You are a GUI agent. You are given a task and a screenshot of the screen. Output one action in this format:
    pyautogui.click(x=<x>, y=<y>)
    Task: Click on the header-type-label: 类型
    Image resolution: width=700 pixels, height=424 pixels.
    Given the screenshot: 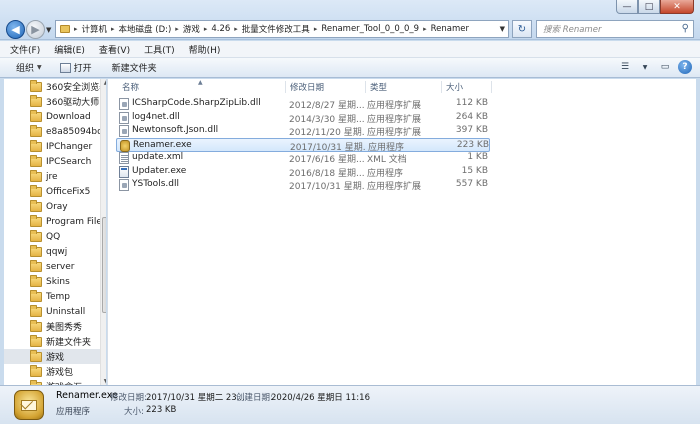 What is the action you would take?
    pyautogui.click(x=379, y=88)
    